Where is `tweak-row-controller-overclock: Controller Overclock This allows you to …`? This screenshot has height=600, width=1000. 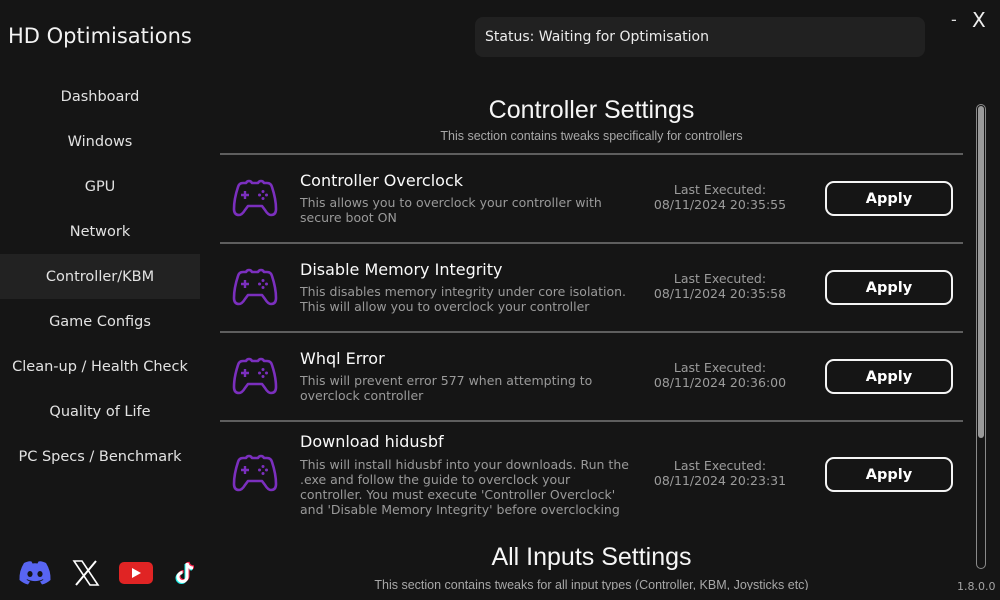
tweak-row-controller-overclock: Controller Overclock This allows you to … is located at coordinates (591, 199).